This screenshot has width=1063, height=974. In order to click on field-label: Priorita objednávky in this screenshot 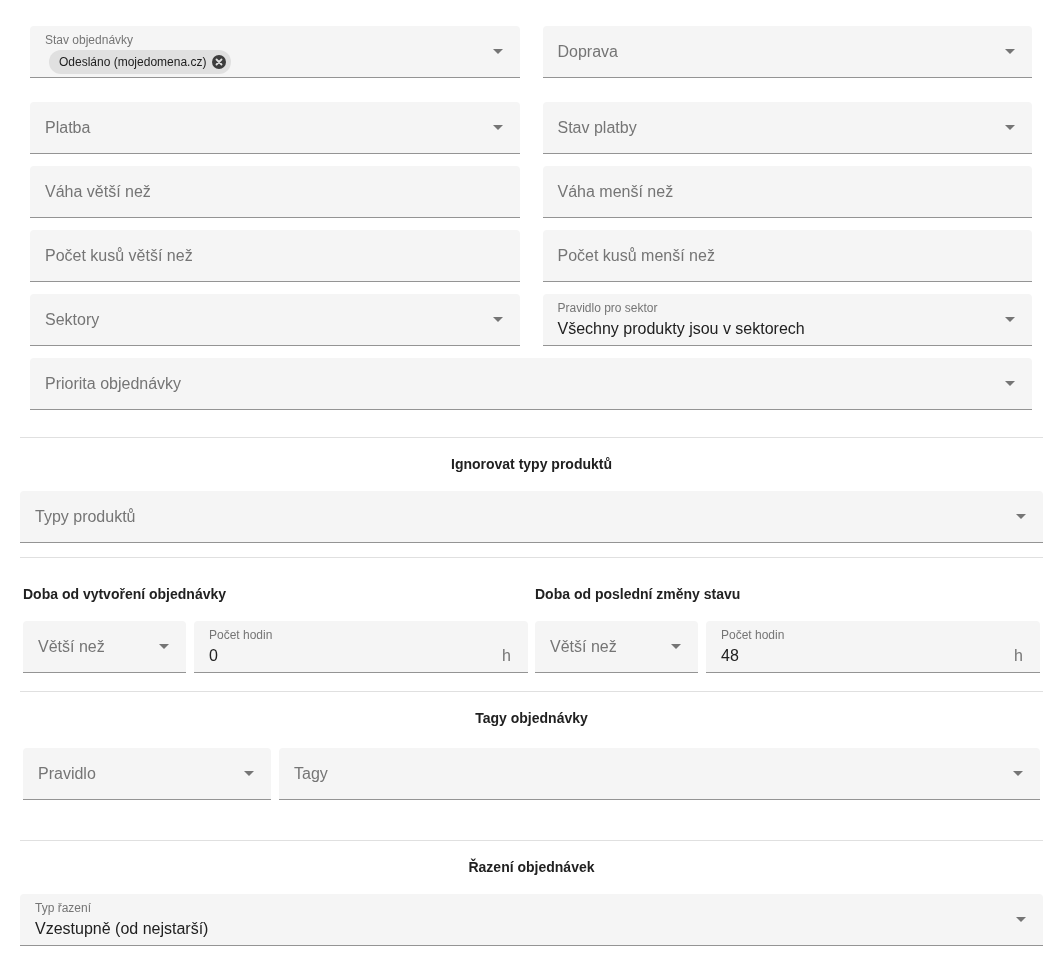, I will do `click(113, 383)`.